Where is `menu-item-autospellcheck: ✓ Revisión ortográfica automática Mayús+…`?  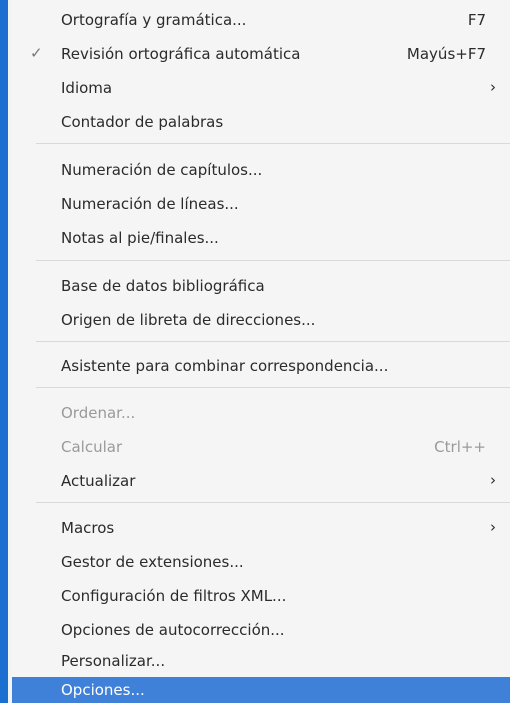
menu-item-autospellcheck: ✓ Revisión ortográfica automática Mayús+… is located at coordinates (261, 54).